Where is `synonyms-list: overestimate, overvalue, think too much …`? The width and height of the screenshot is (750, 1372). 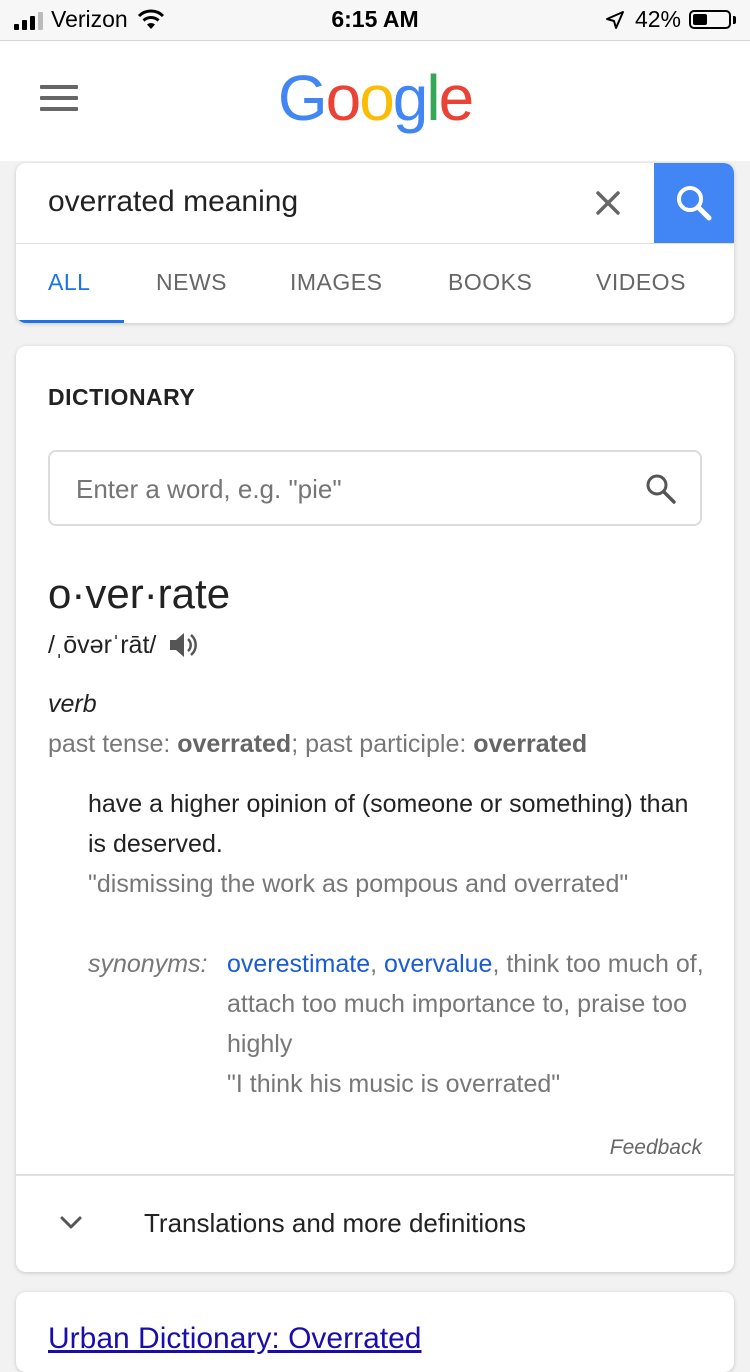 synonyms-list: overestimate, overvalue, think too much … is located at coordinates (465, 1004).